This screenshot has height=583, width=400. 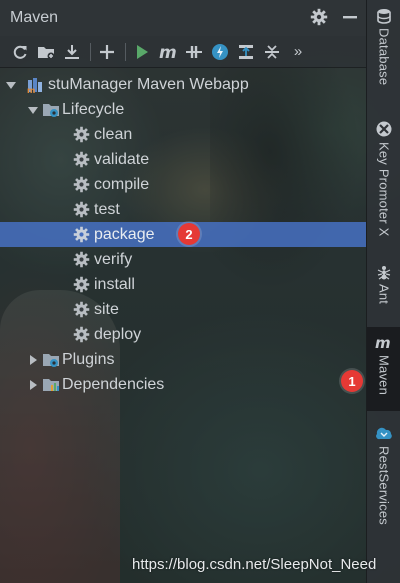 What do you see at coordinates (194, 52) in the screenshot?
I see `toggle-offline-icon` at bounding box center [194, 52].